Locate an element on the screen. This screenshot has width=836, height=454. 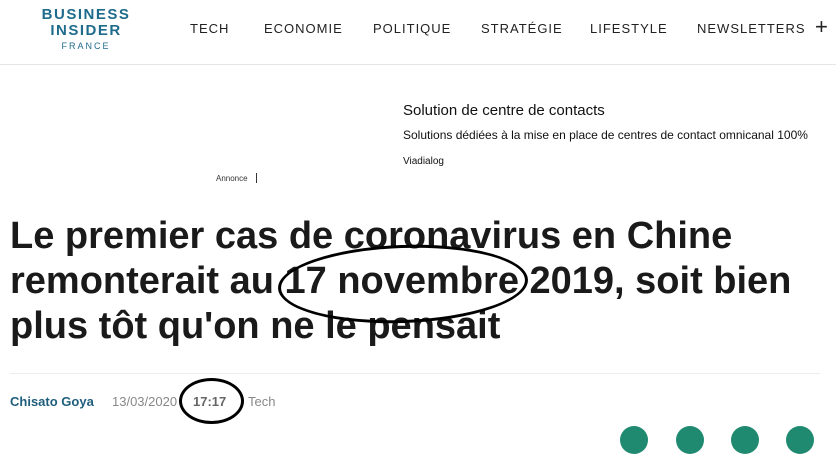
ad-label: Annonce is located at coordinates (232, 178).